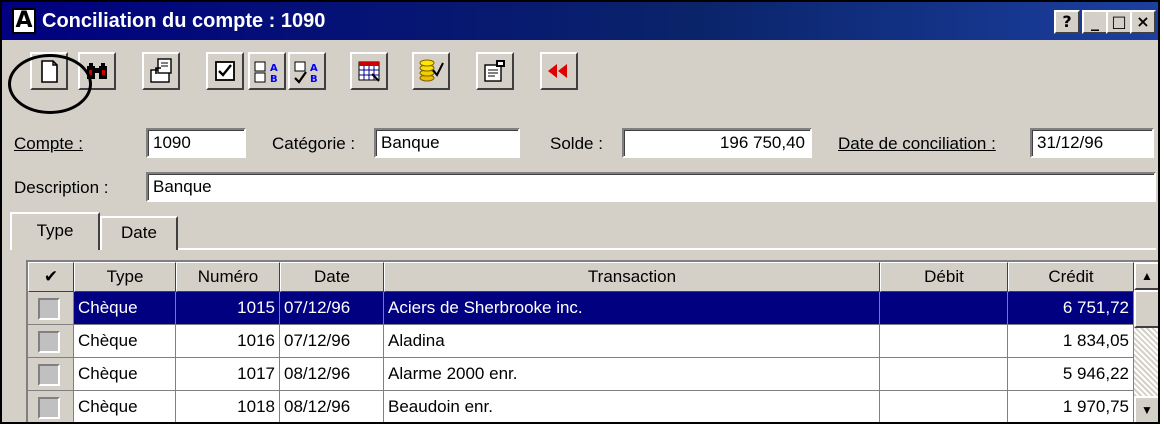 The width and height of the screenshot is (1164, 428). I want to click on maximize-button: □, so click(1119, 22).